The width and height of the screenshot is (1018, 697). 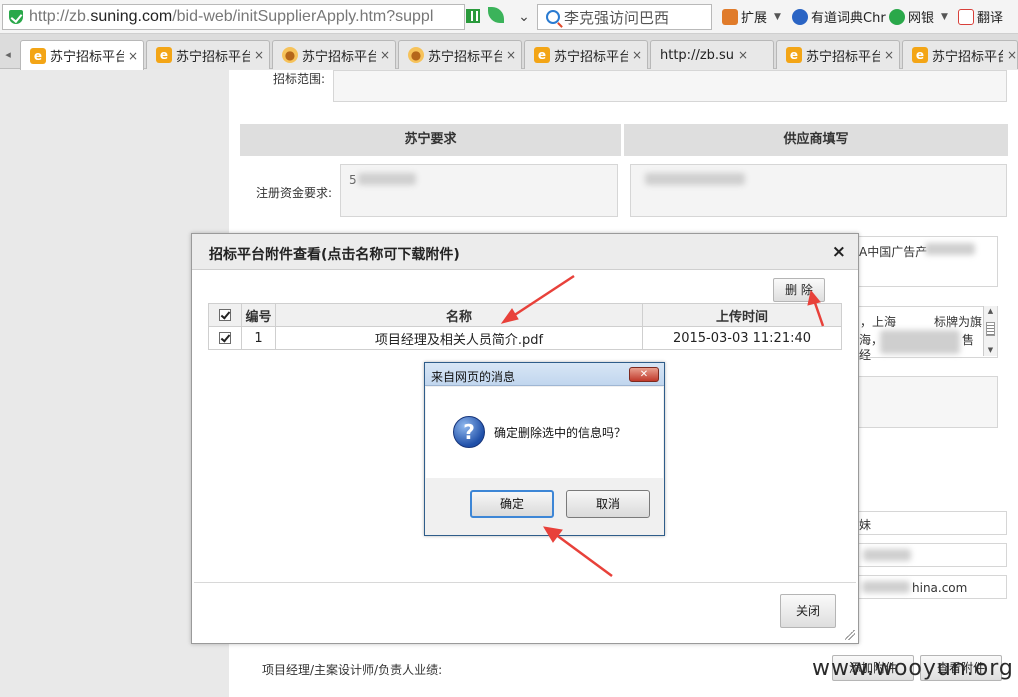 What do you see at coordinates (560, 433) in the screenshot?
I see `alert-message: 确定删除选中的信息吗？` at bounding box center [560, 433].